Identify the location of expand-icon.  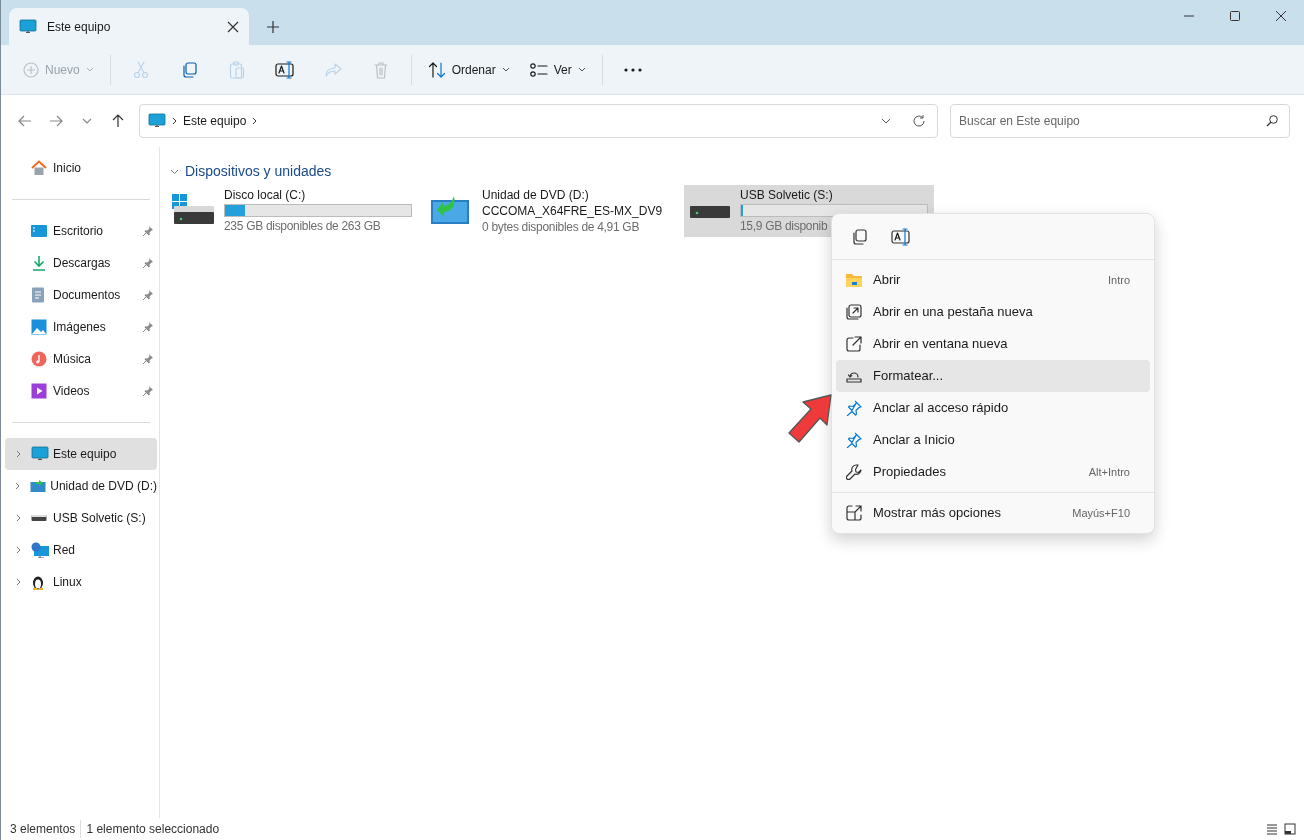
(854, 513).